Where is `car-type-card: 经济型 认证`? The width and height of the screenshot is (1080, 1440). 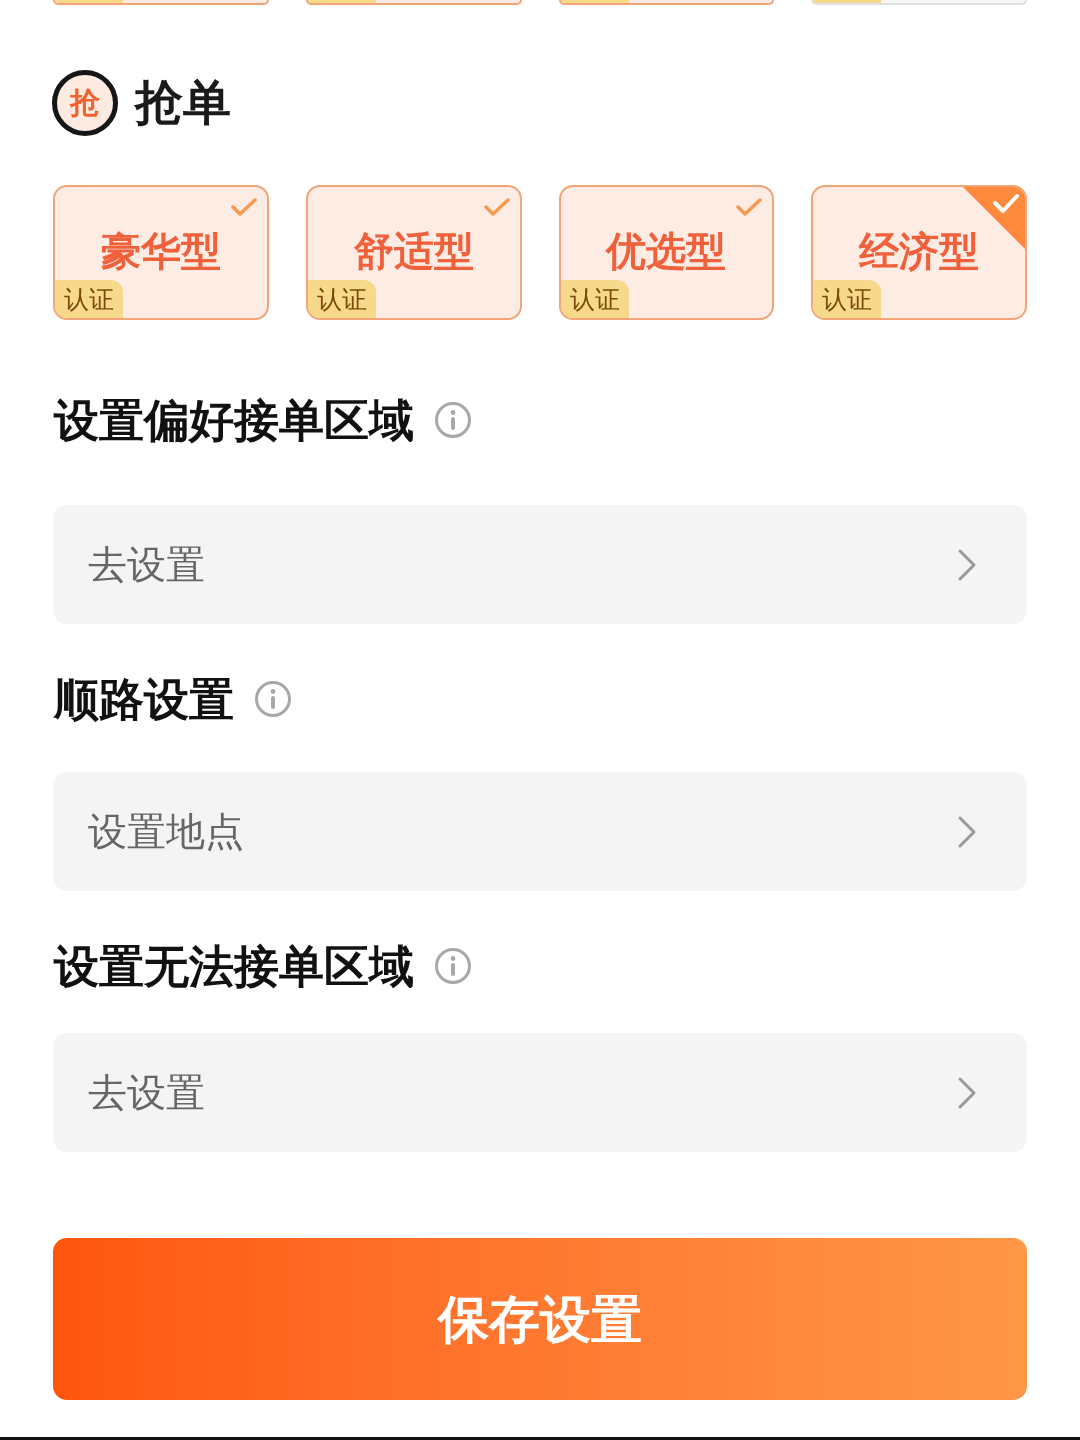 car-type-card: 经济型 认证 is located at coordinates (919, 252).